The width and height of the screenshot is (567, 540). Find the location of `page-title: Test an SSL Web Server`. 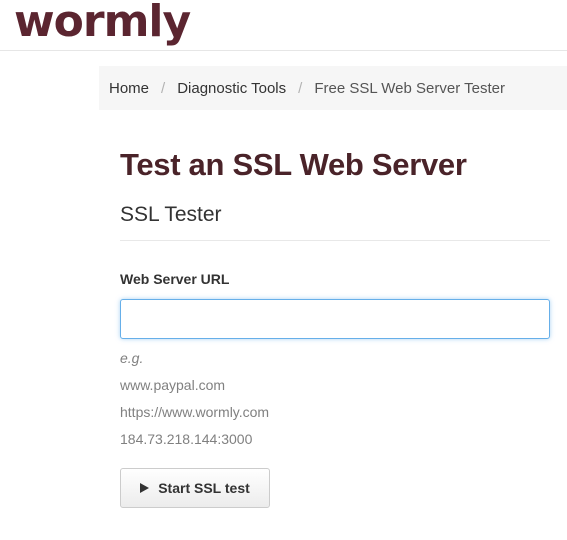

page-title: Test an SSL Web Server is located at coordinates (293, 164).